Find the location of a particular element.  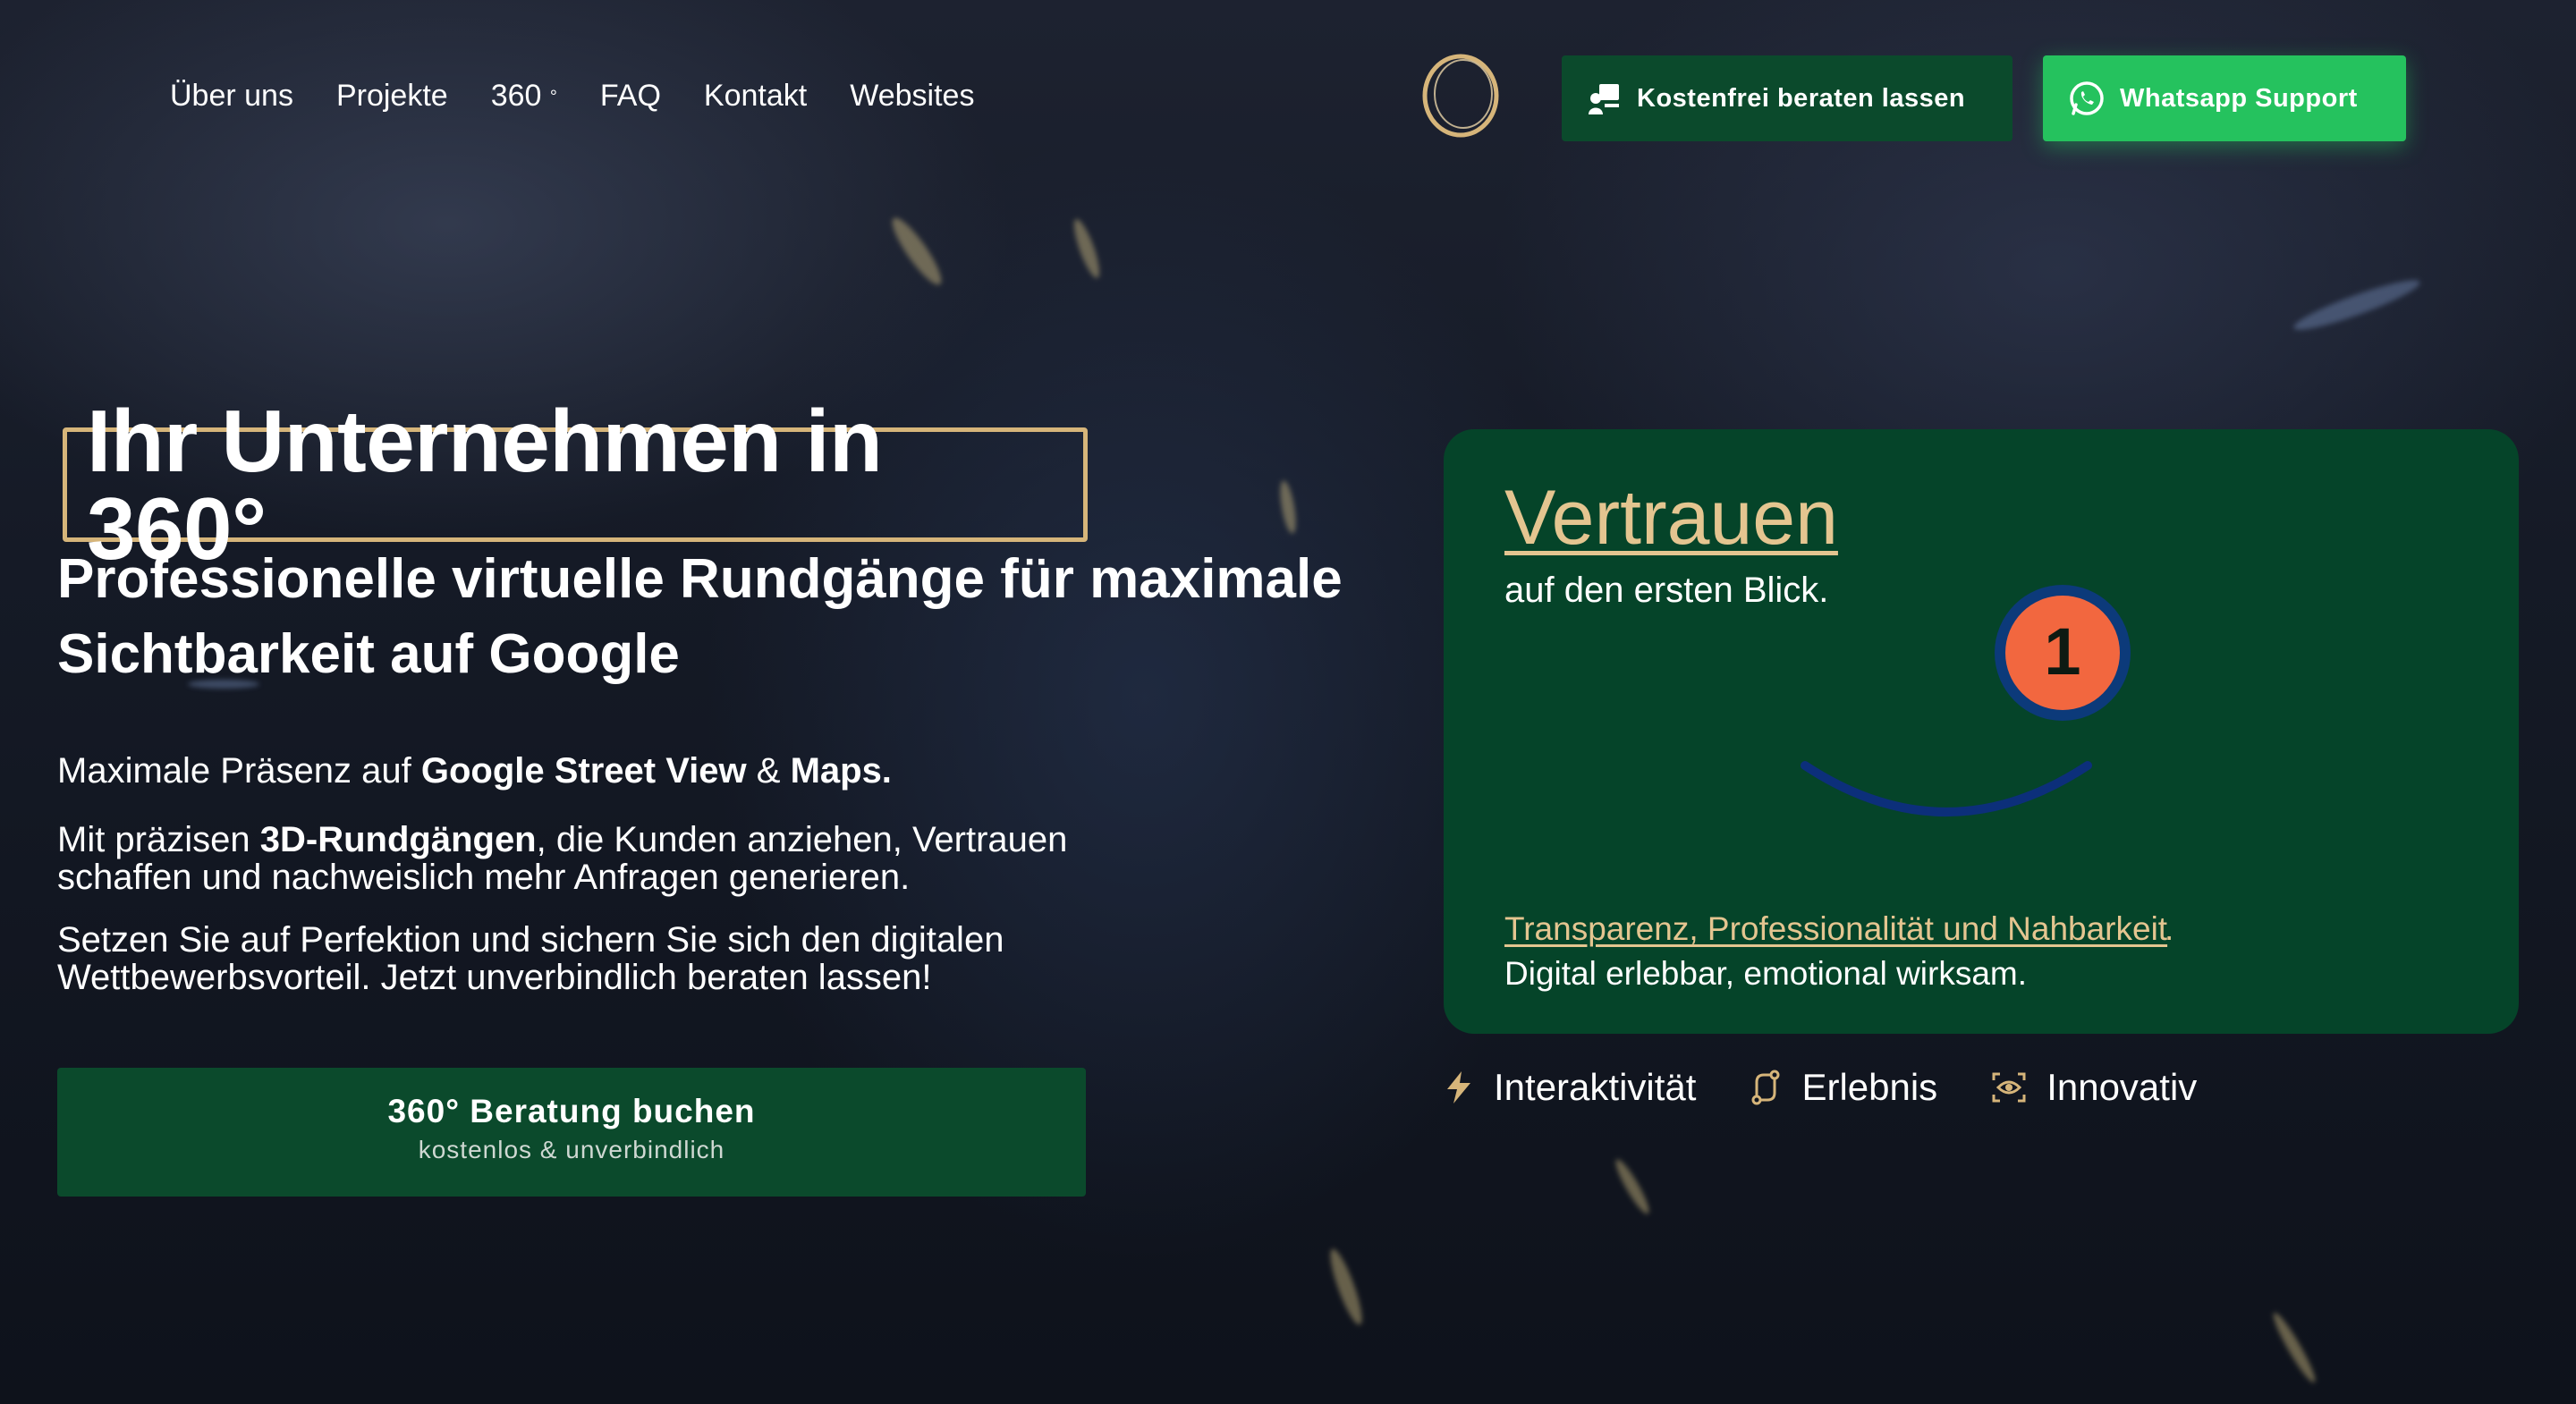

p2-3d-tours: 3D-Rundgängen is located at coordinates (398, 840).